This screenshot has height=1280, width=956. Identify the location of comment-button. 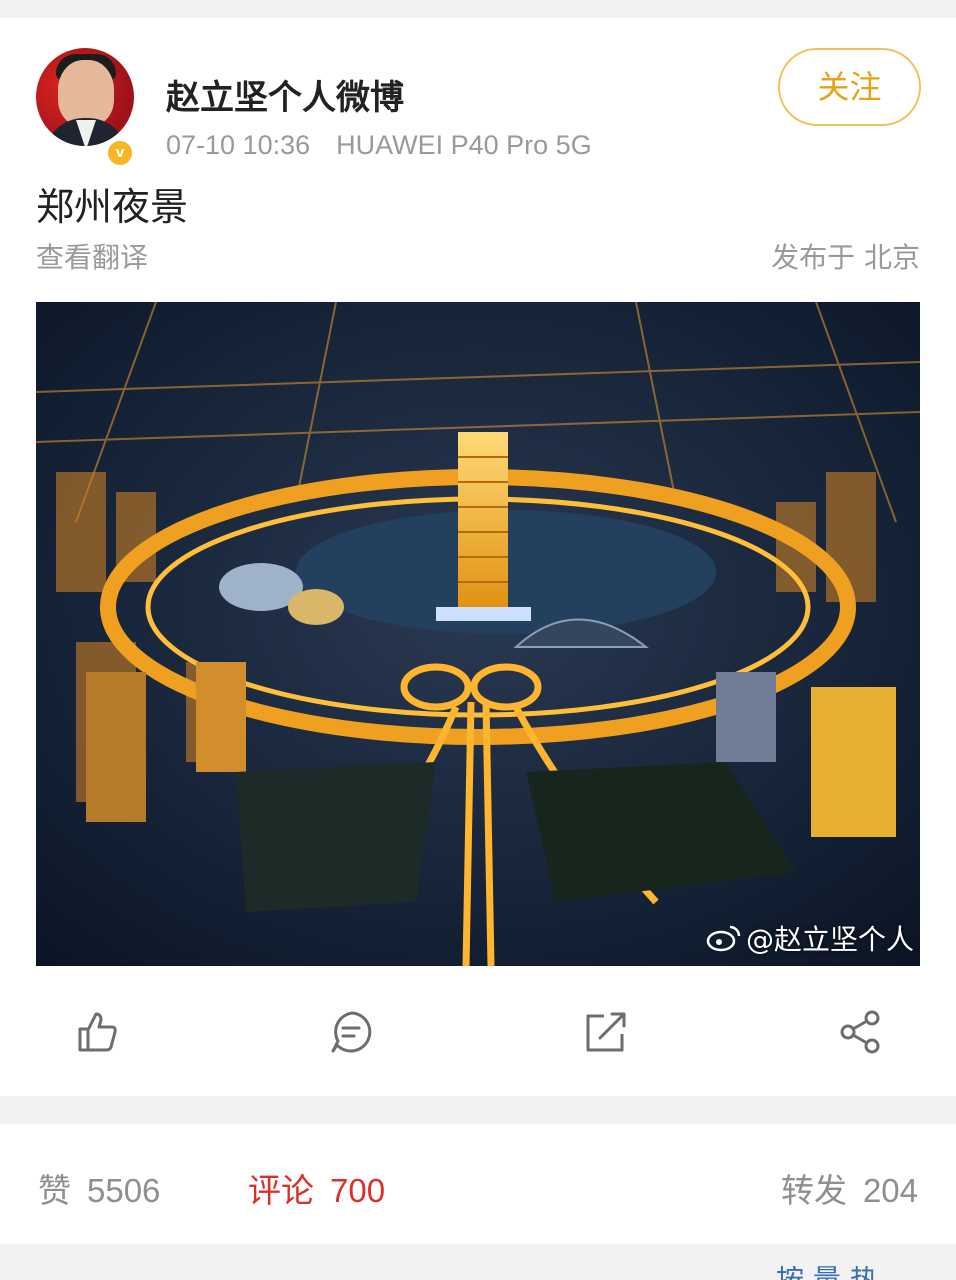
(352, 1032).